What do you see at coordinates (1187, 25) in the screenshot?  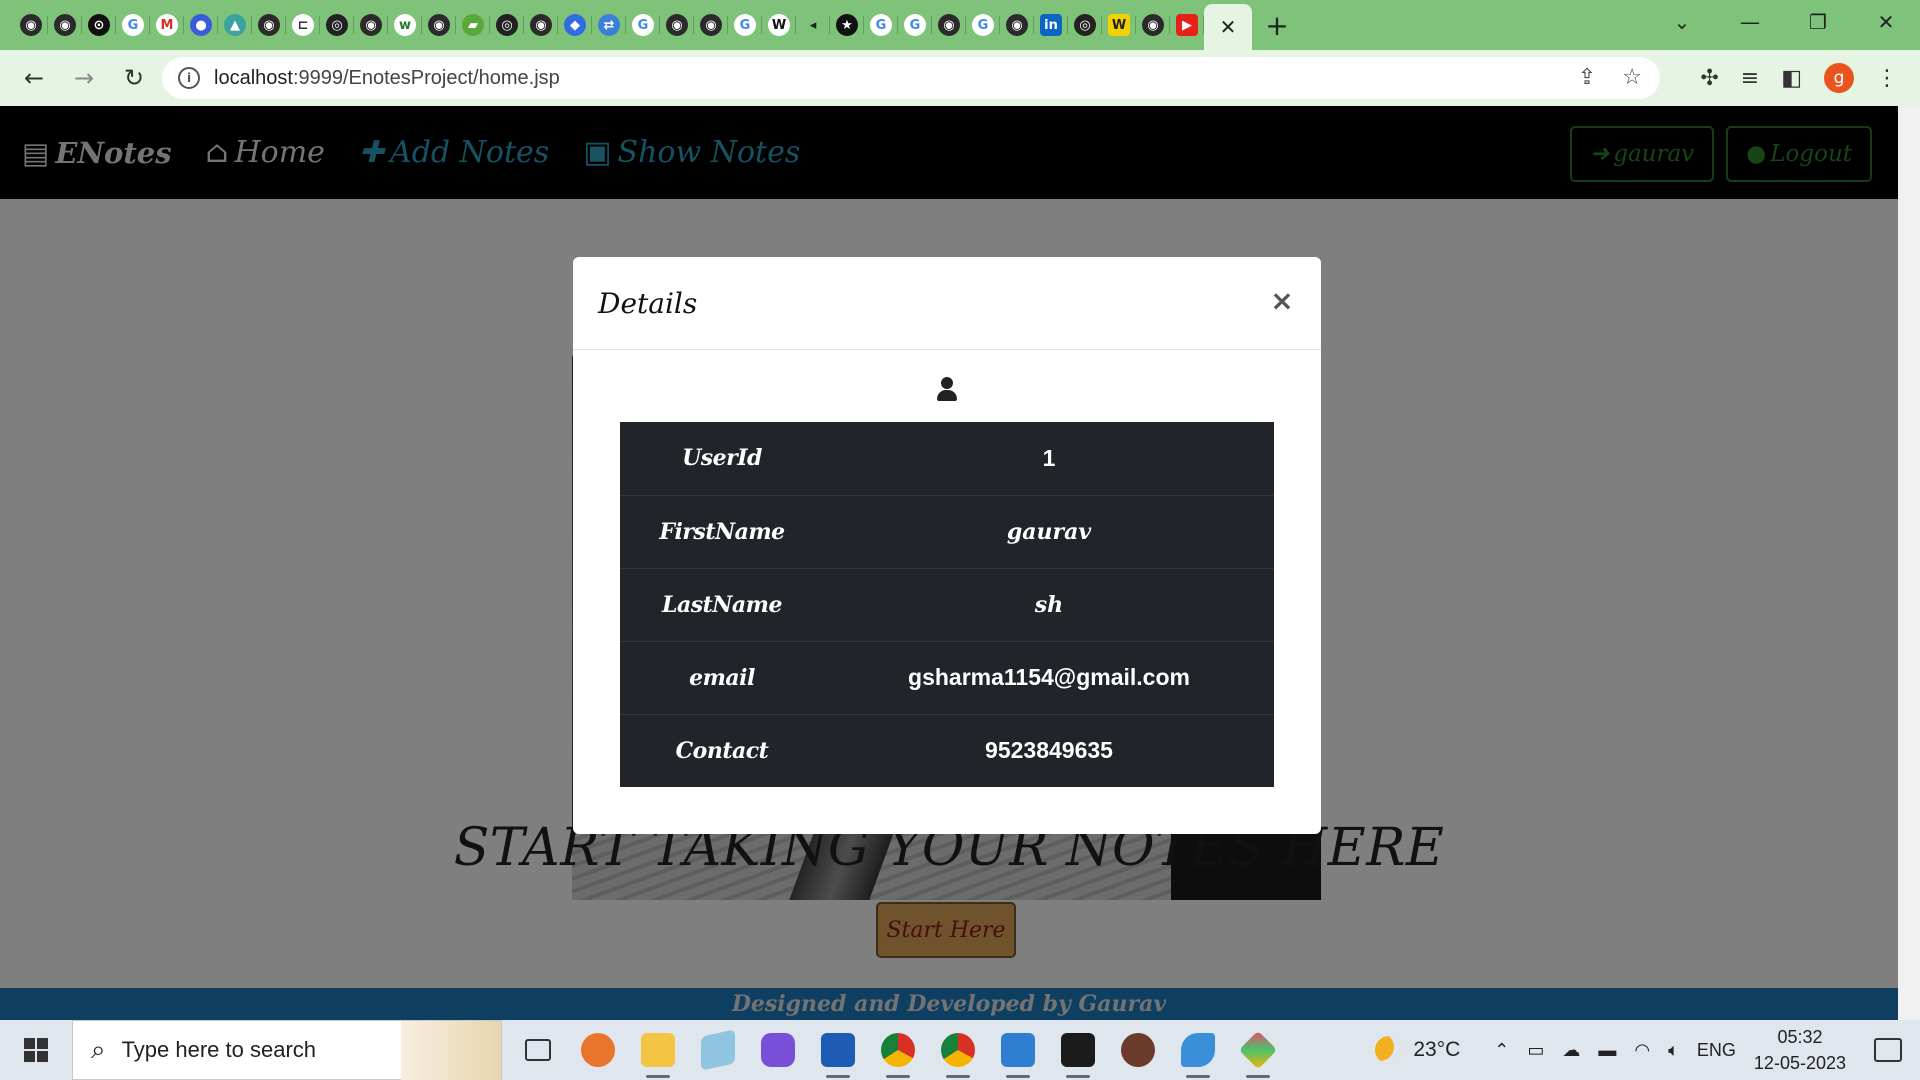 I see `youtube-icon: ▶` at bounding box center [1187, 25].